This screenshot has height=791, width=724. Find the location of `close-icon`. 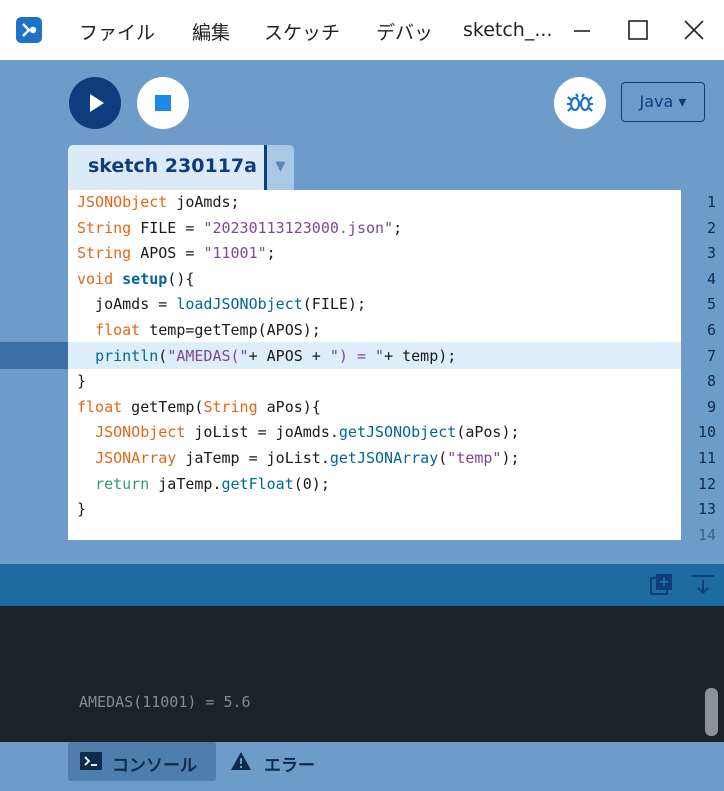

close-icon is located at coordinates (694, 30).